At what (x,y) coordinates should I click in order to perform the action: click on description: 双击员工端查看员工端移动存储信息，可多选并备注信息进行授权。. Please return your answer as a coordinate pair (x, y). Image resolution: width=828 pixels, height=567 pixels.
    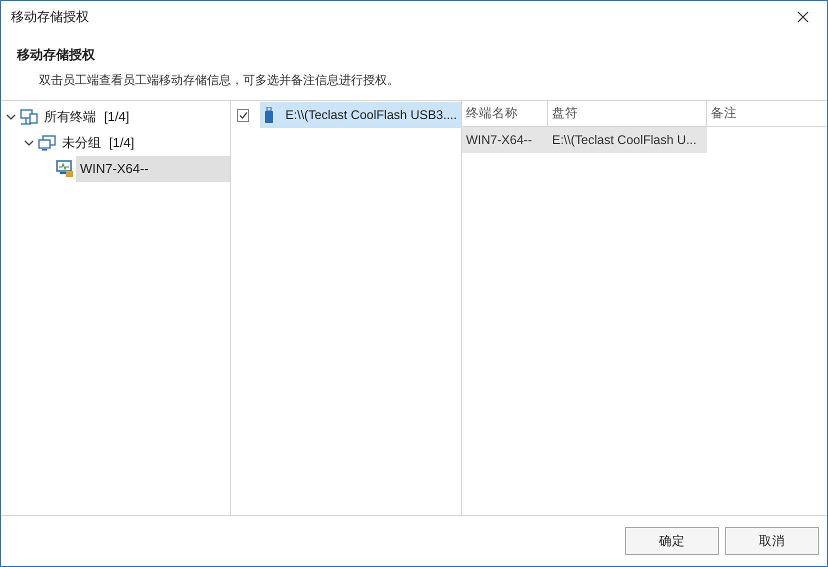
    Looking at the image, I should click on (219, 80).